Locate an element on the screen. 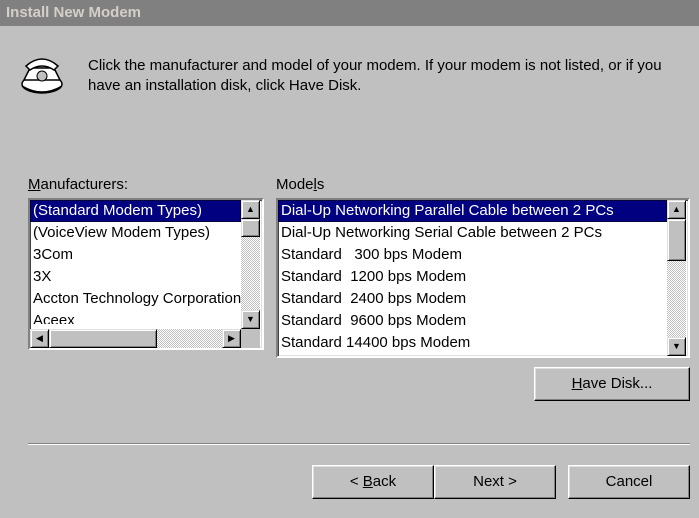 This screenshot has height=518, width=699. scroll-left-arrow-icon: ◀ is located at coordinates (39, 338).